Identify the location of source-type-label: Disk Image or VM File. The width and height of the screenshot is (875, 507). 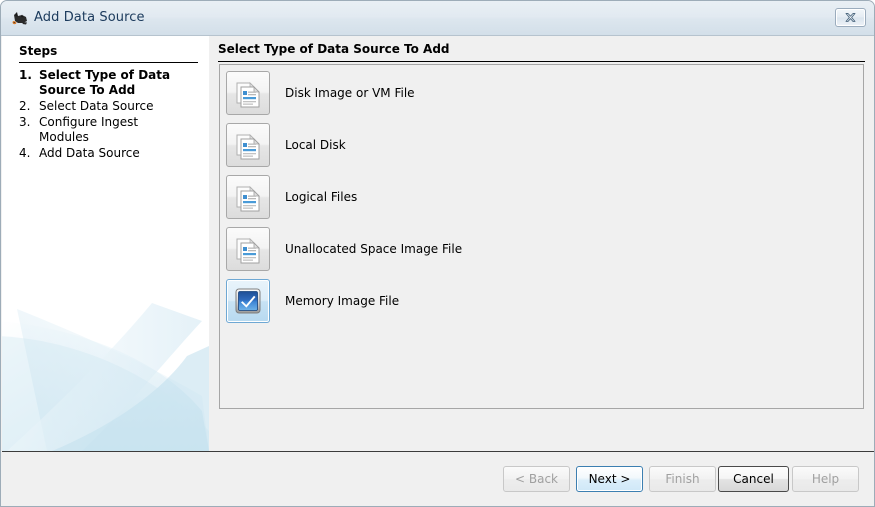
(350, 93).